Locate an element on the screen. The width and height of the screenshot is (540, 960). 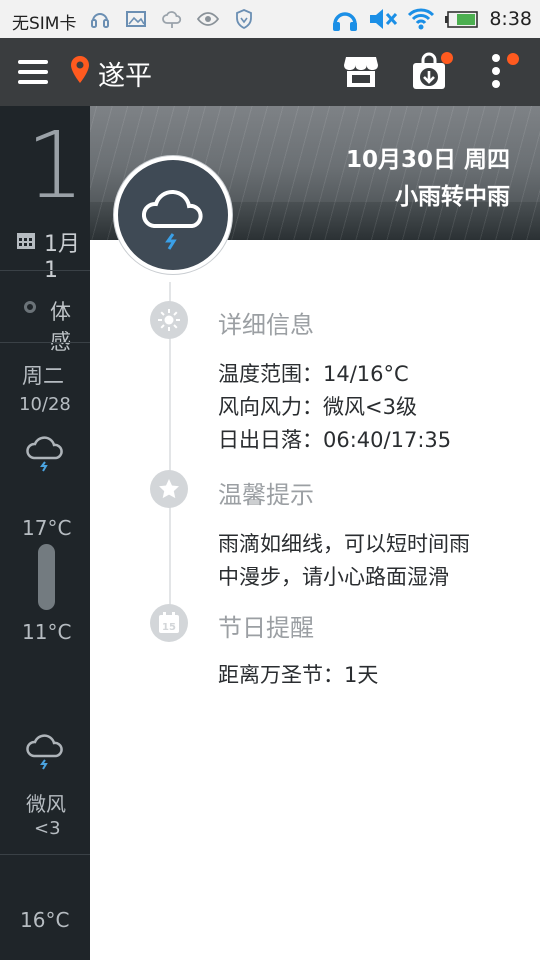
notification-icons is located at coordinates (172, 19).